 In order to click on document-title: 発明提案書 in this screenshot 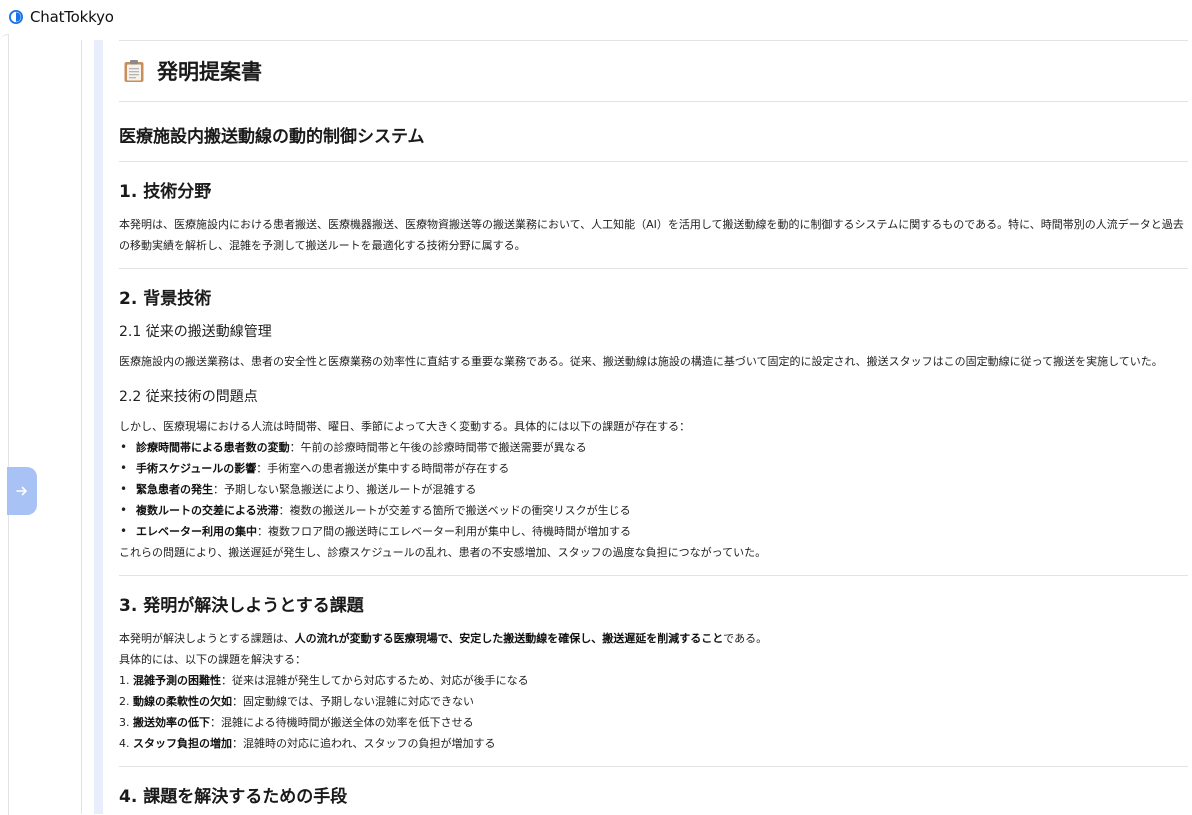, I will do `click(209, 72)`.